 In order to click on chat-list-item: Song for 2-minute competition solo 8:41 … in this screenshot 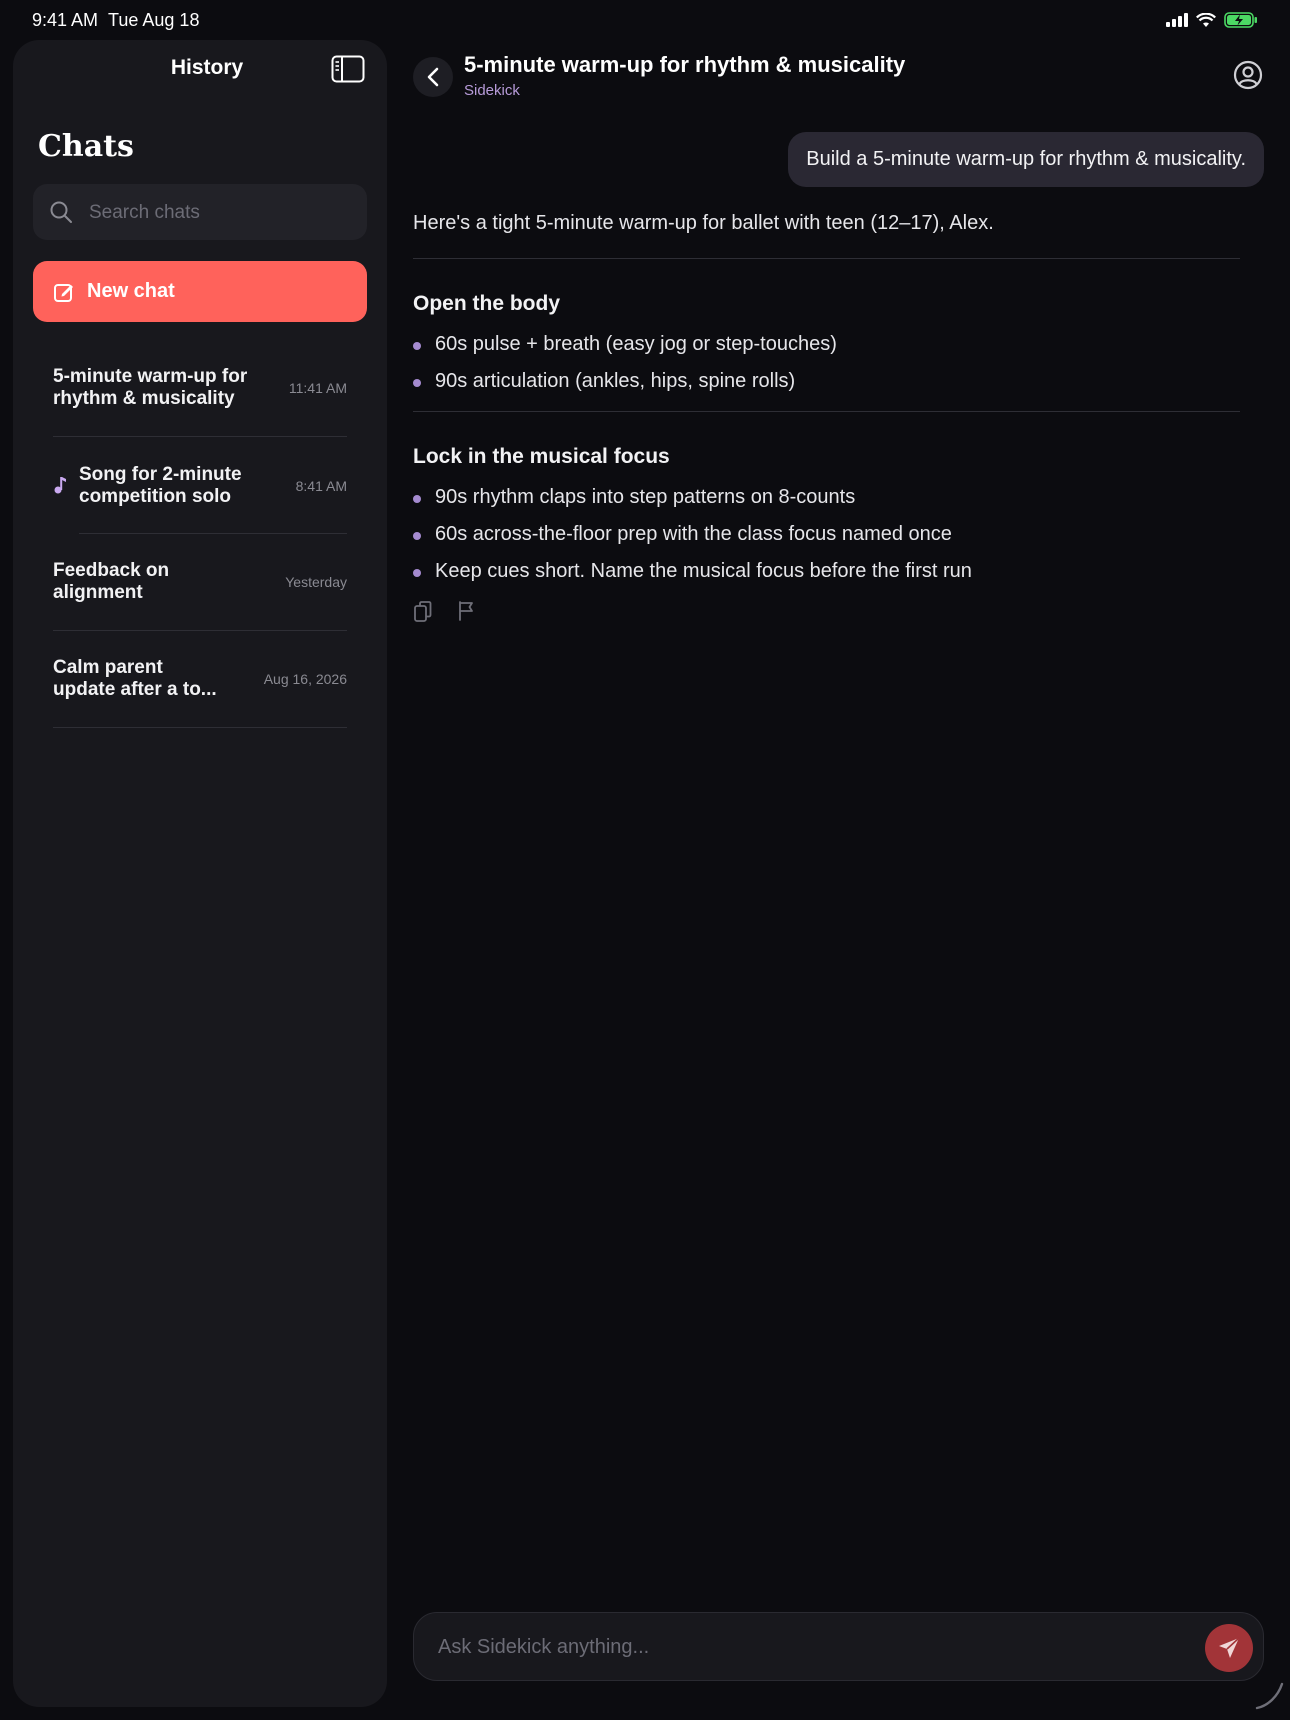, I will do `click(200, 485)`.